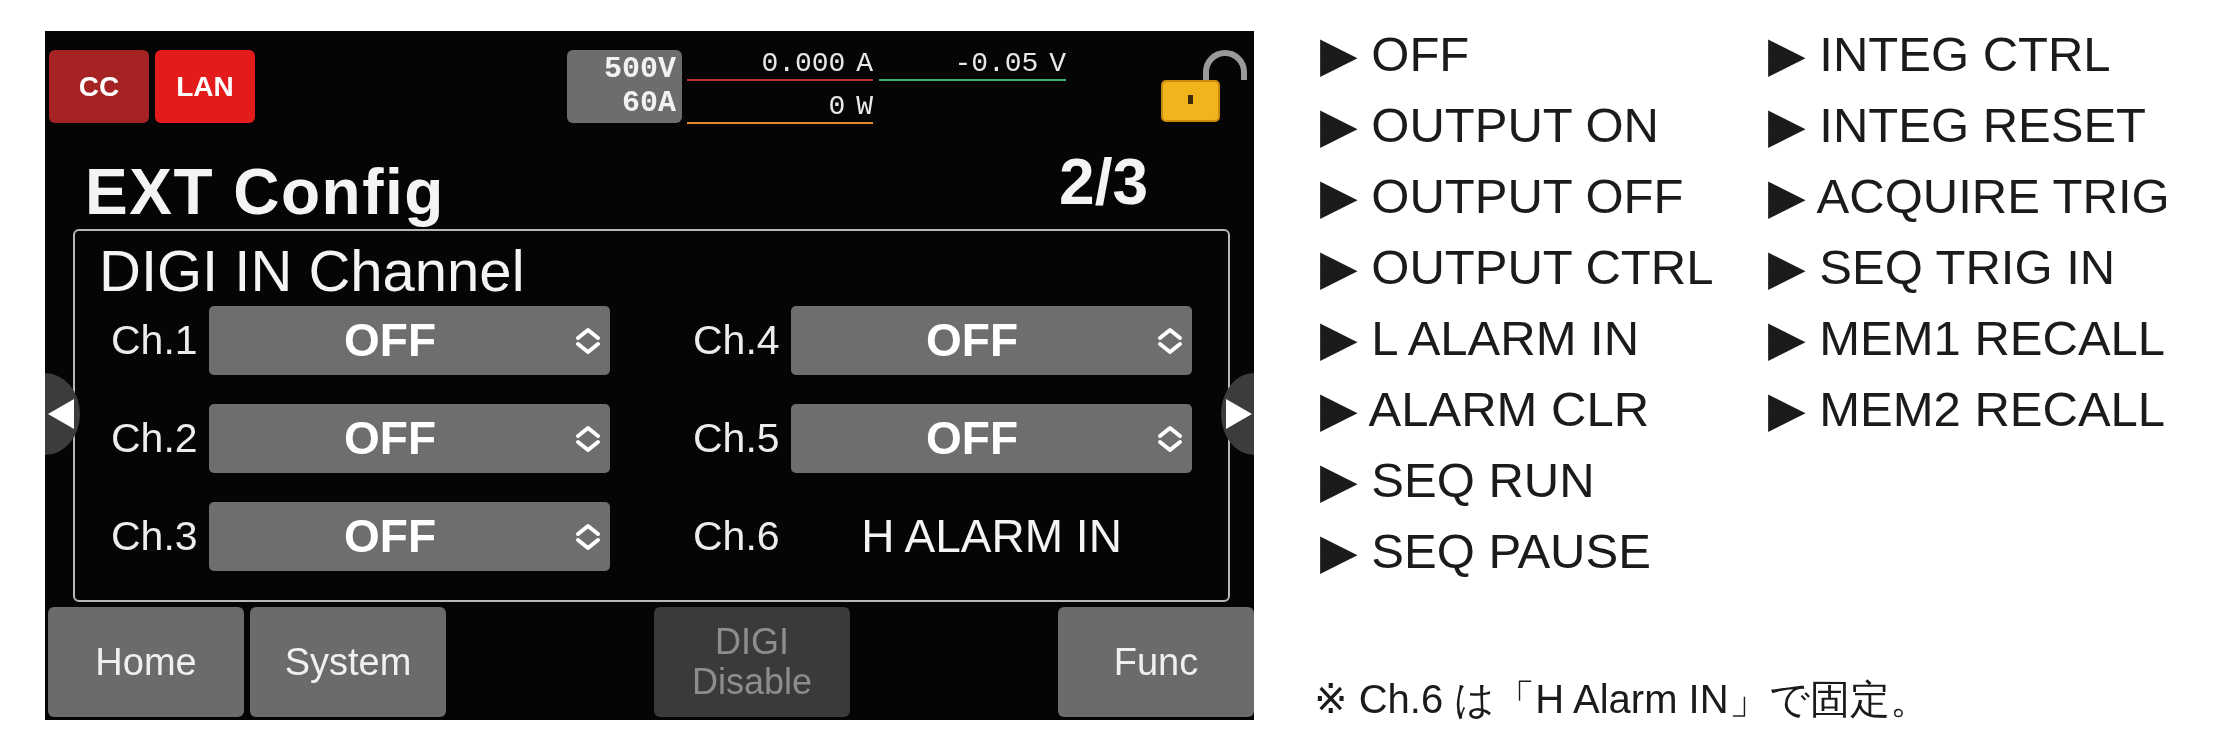  What do you see at coordinates (1940, 54) in the screenshot?
I see `function-list-item: ▶ INTEG CTRL` at bounding box center [1940, 54].